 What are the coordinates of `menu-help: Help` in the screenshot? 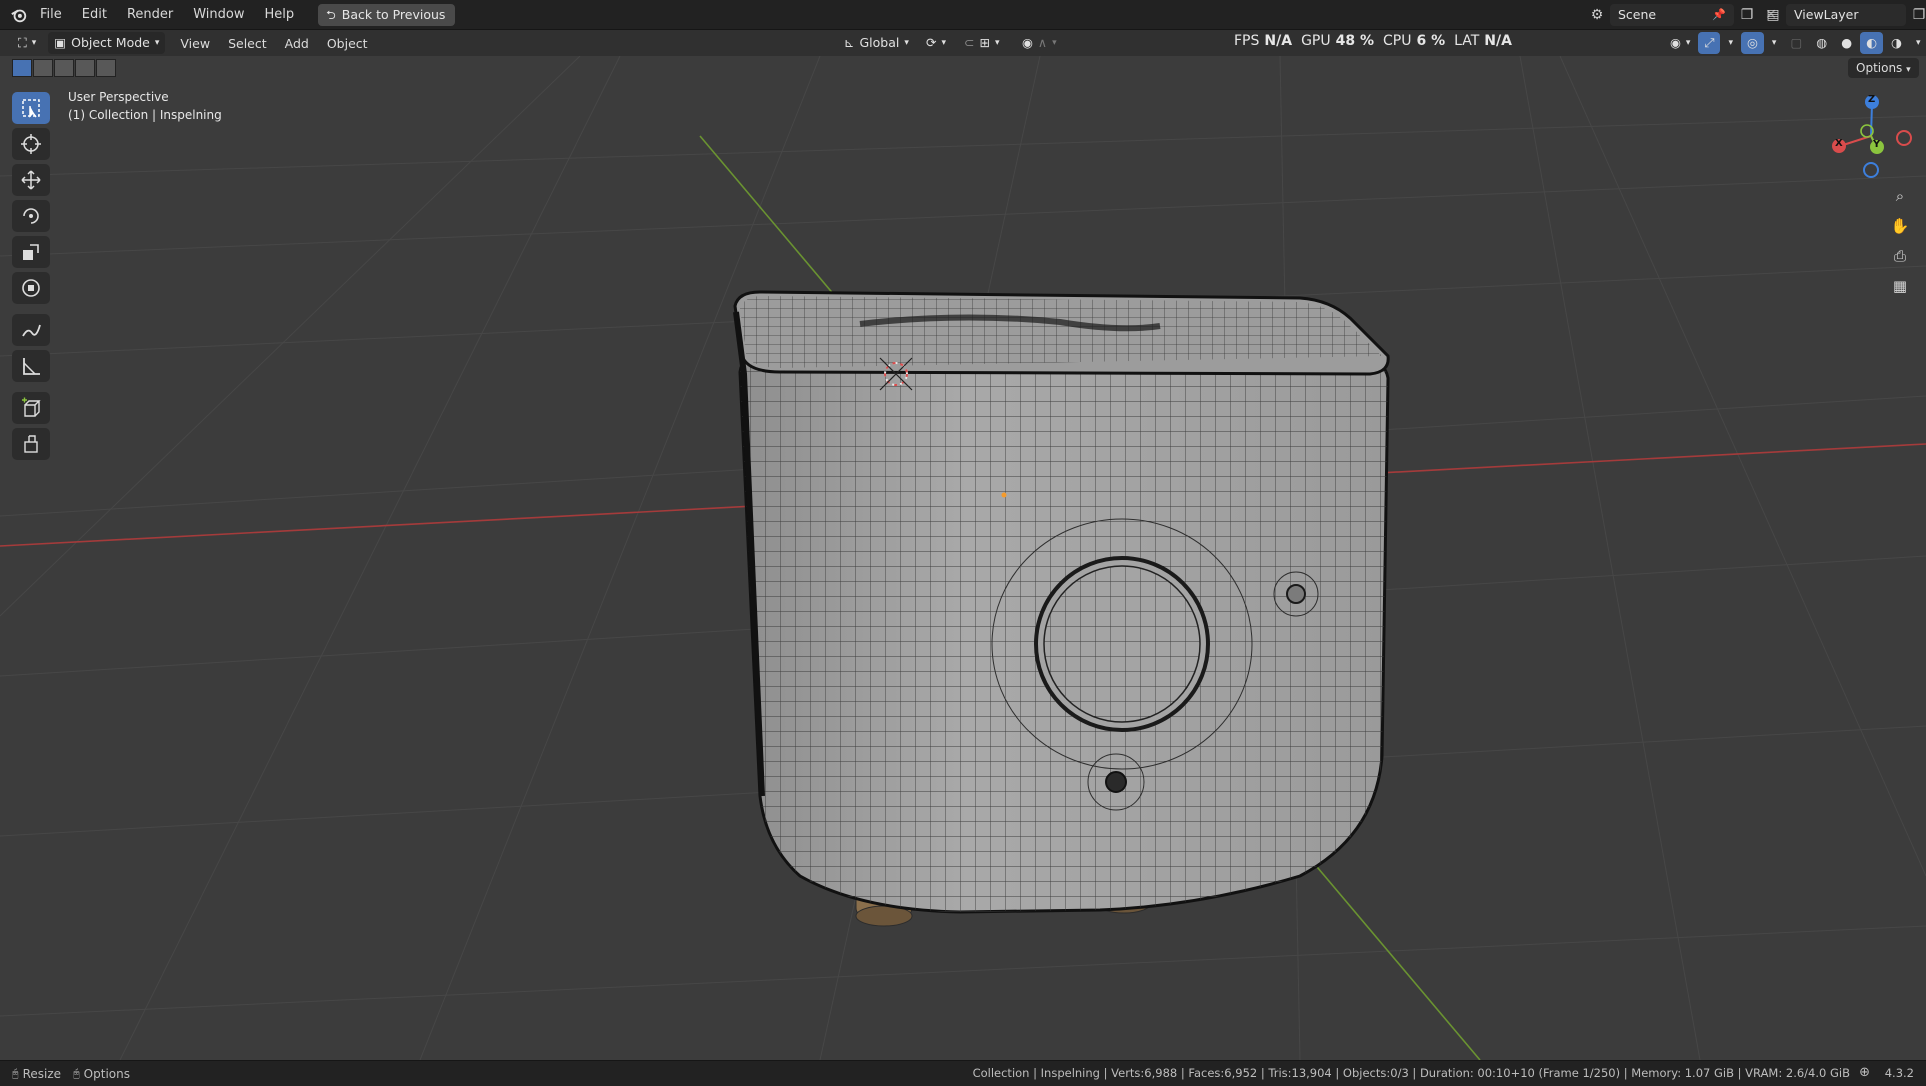 It's located at (280, 15).